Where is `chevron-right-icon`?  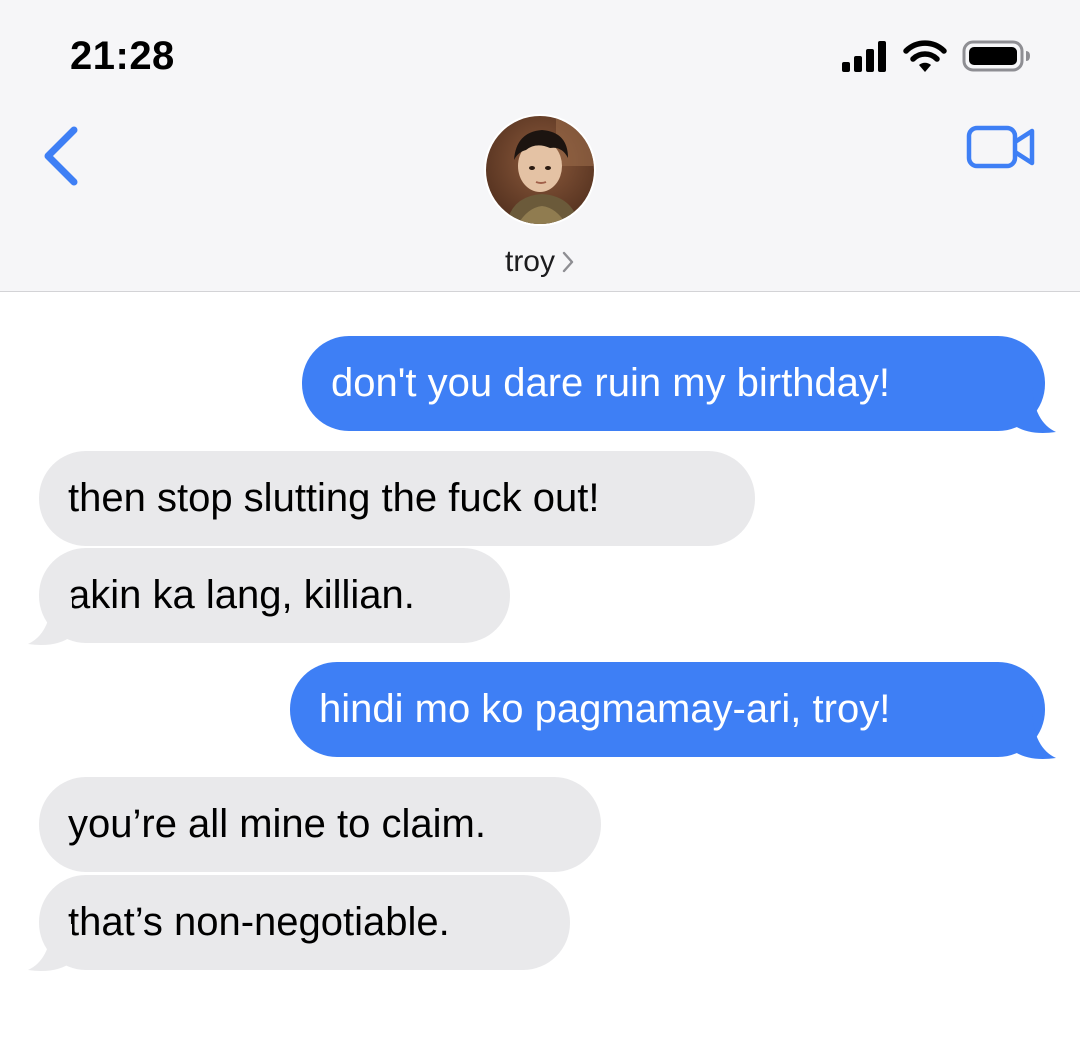
chevron-right-icon is located at coordinates (568, 262).